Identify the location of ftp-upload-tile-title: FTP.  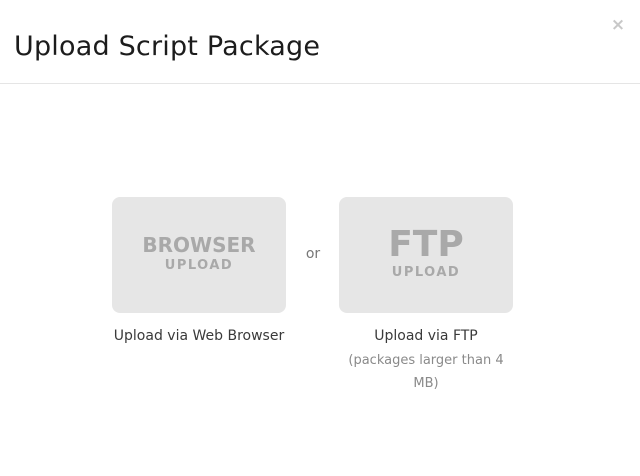
(426, 244).